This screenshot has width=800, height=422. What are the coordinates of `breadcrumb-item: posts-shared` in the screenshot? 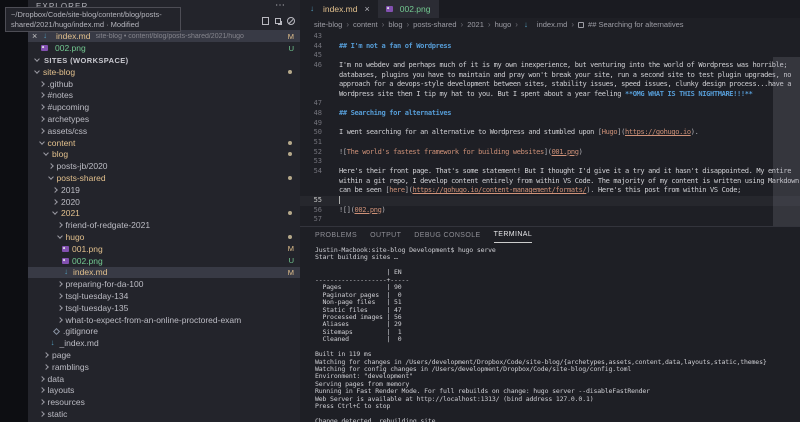 It's located at (434, 24).